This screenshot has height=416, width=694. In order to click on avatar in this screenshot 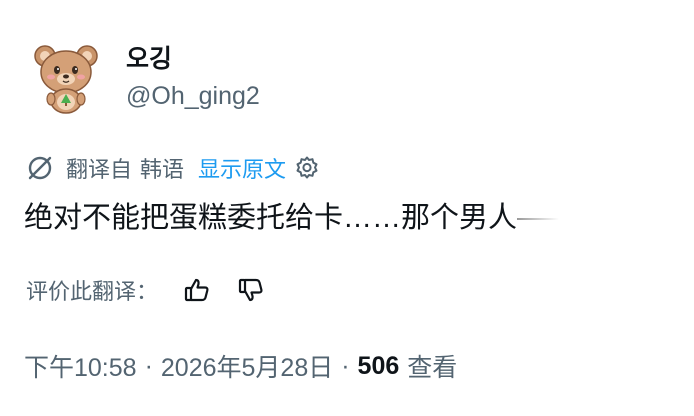, I will do `click(66, 78)`.